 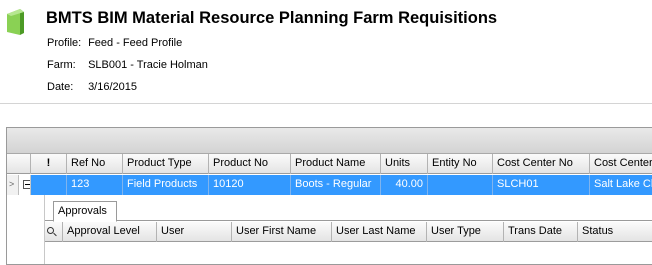 I want to click on cell-cost-center-no: SLCH01, so click(x=541, y=185).